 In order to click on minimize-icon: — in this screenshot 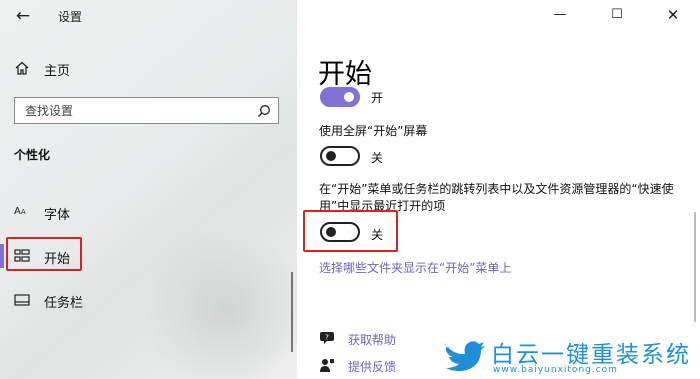, I will do `click(560, 14)`.